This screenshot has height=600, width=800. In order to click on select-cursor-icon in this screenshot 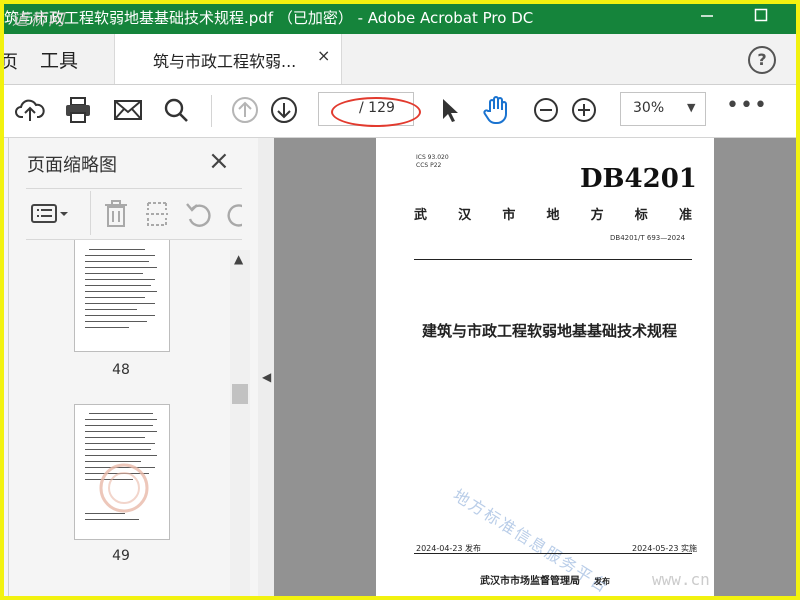, I will do `click(450, 110)`.